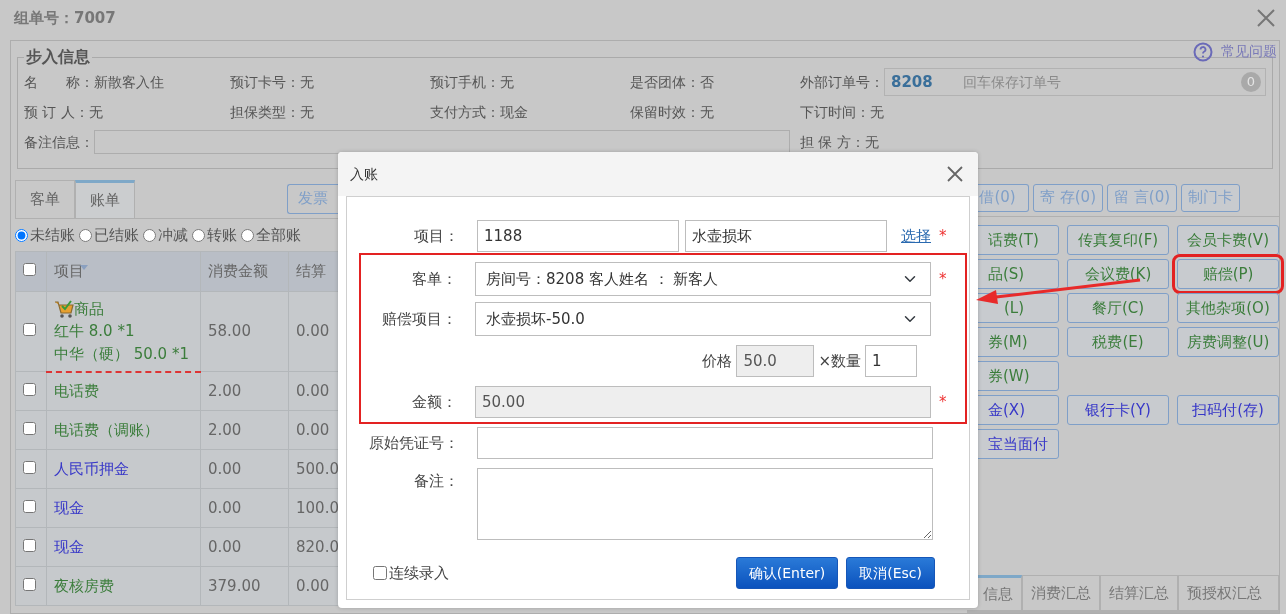 Image resolution: width=1286 pixels, height=614 pixels. What do you see at coordinates (84, 268) in the screenshot?
I see `sort-icon` at bounding box center [84, 268].